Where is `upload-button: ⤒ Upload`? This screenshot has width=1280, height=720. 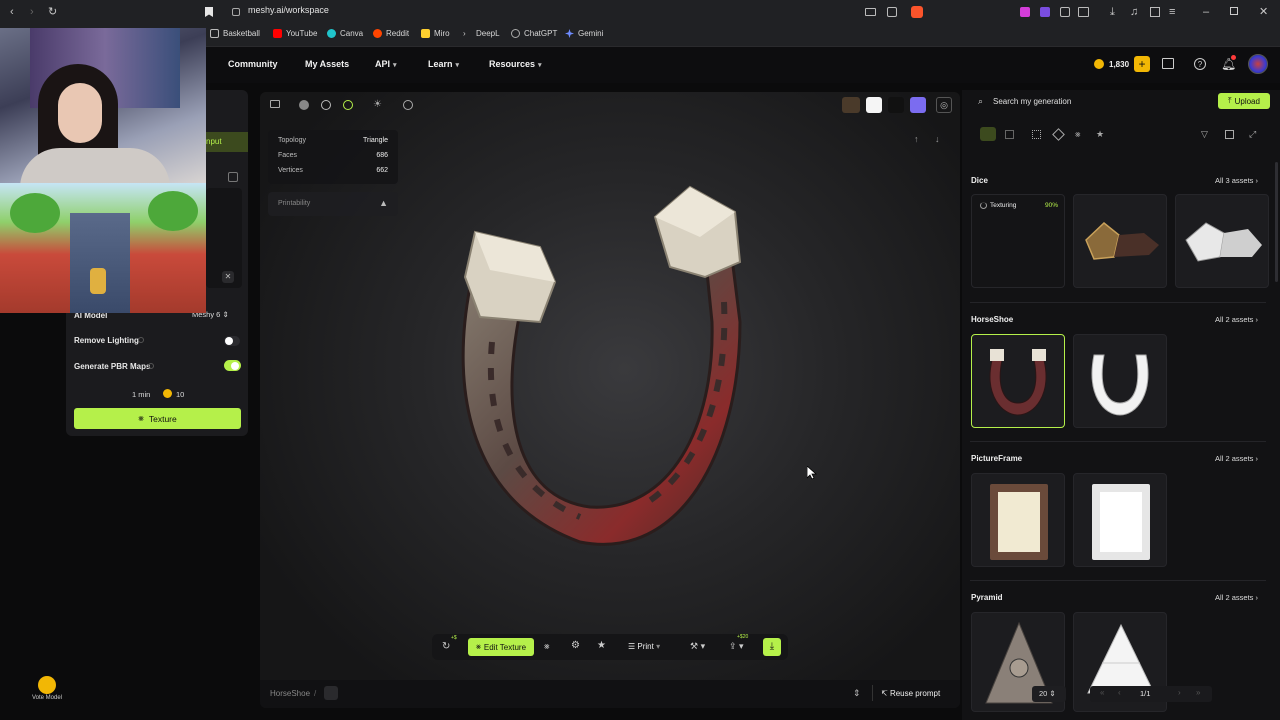
upload-button: ⤒ Upload is located at coordinates (1244, 101).